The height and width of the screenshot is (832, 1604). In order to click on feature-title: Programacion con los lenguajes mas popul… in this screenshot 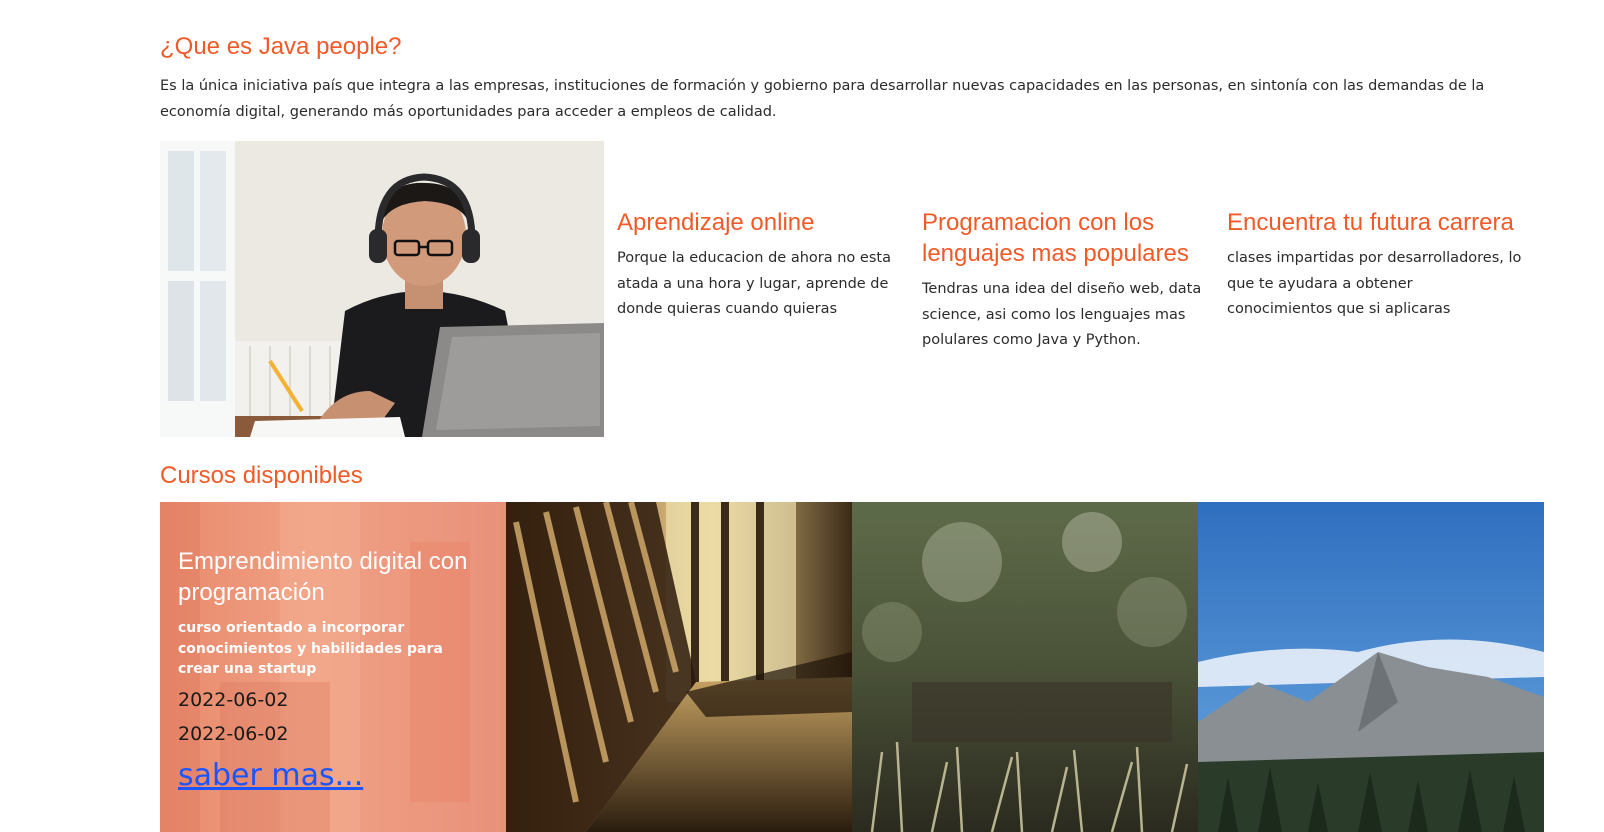, I will do `click(1055, 238)`.